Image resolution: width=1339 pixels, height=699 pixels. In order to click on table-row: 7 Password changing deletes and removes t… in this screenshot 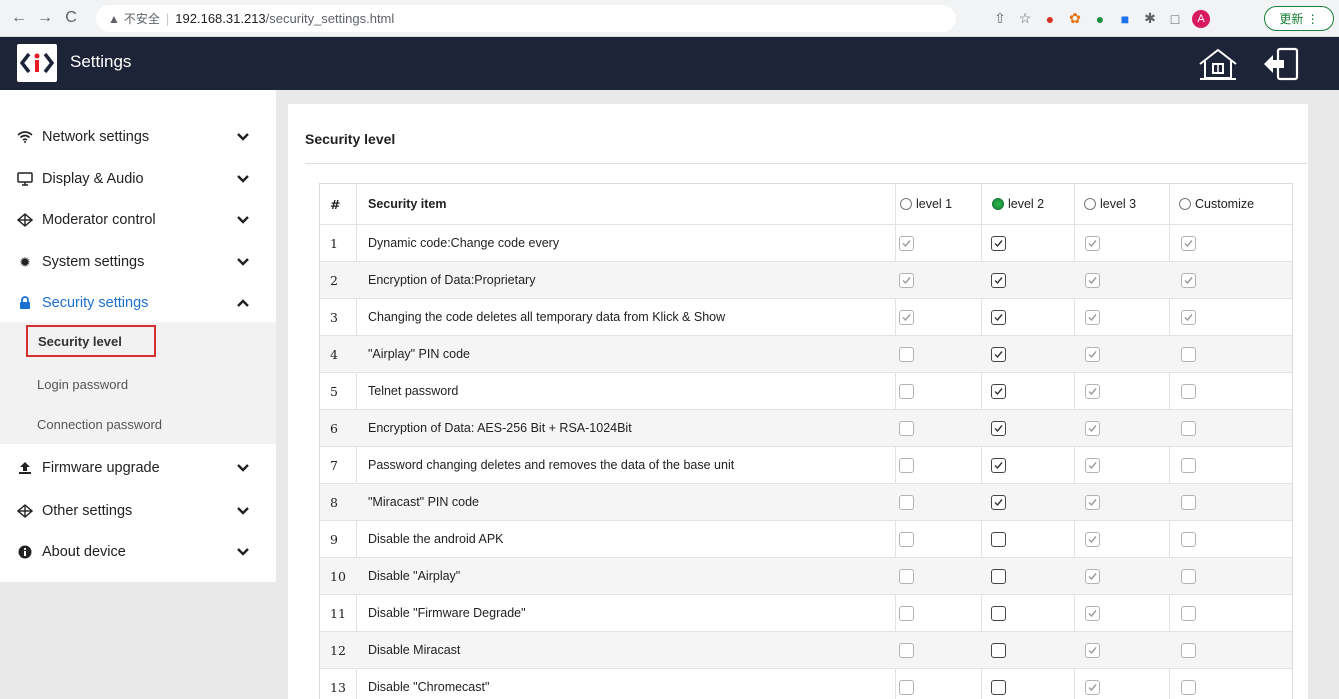, I will do `click(806, 464)`.